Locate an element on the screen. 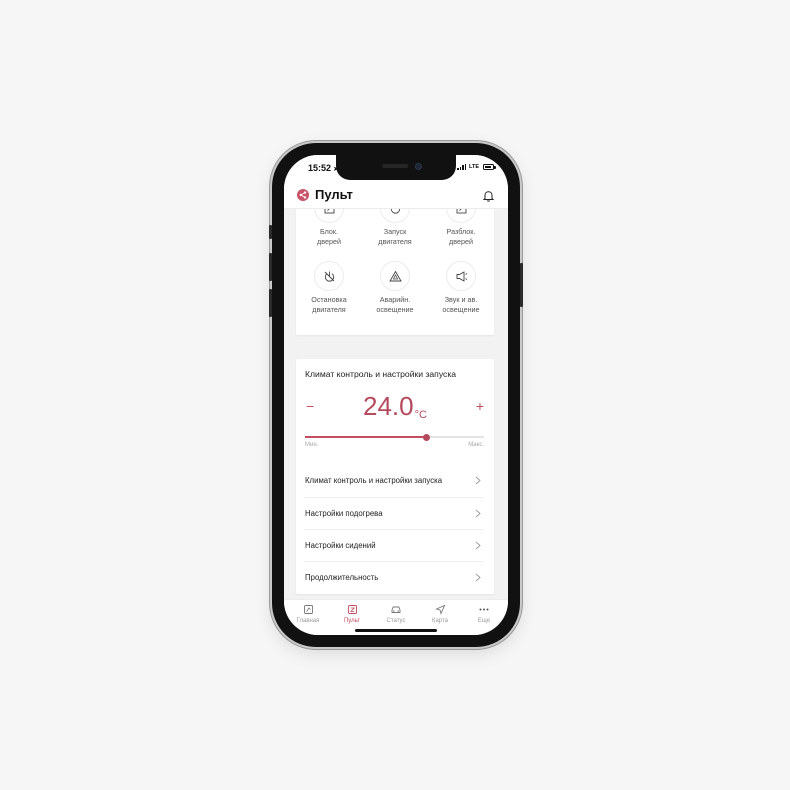 The height and width of the screenshot is (790, 790). action-label: Аварийн. освещение is located at coordinates (395, 304).